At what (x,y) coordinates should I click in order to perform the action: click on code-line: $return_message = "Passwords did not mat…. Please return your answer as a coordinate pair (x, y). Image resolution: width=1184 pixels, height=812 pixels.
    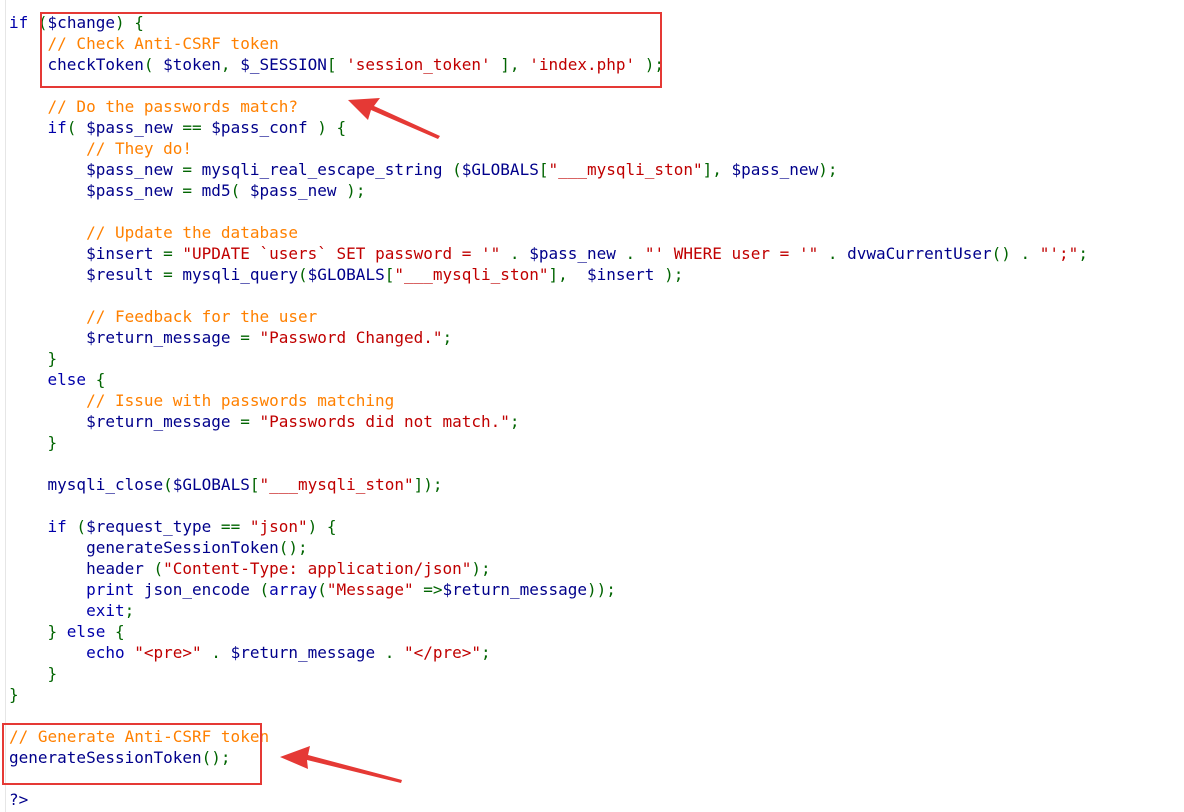
    Looking at the image, I should click on (548, 421).